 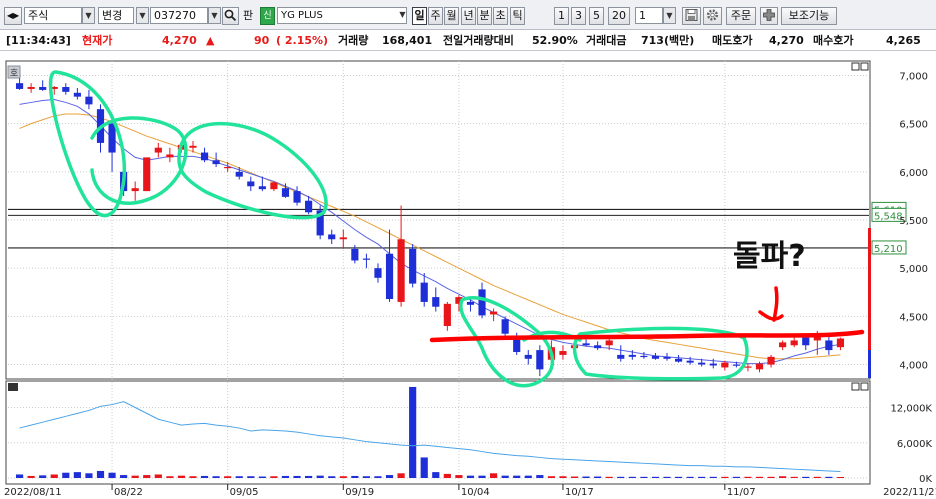 I want to click on close-volume-icon, so click(x=864, y=386).